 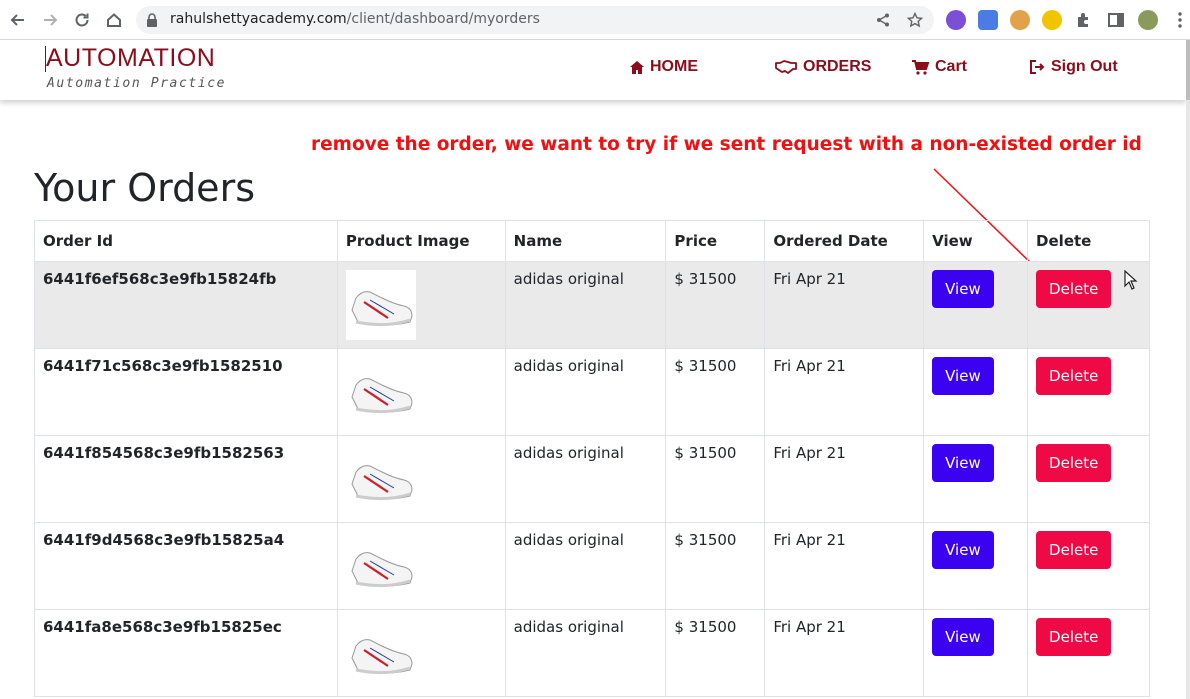 I want to click on col-view: View, so click(x=976, y=241).